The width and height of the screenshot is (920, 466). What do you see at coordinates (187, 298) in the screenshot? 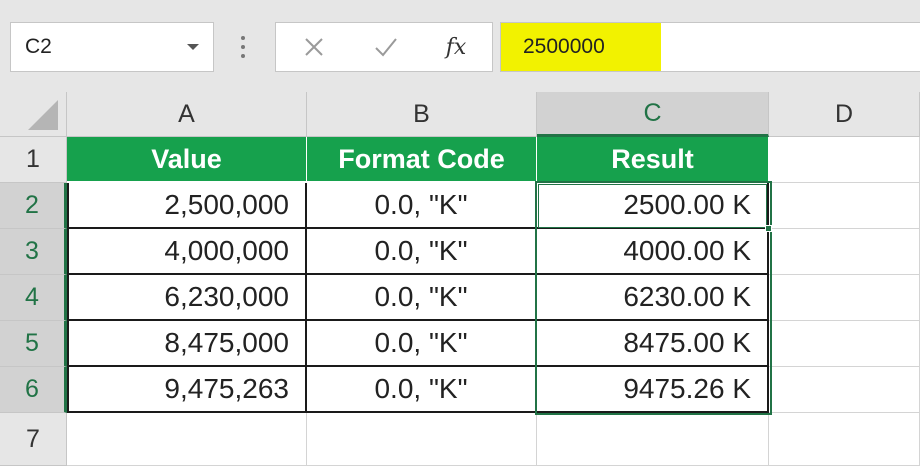
I see `table-cell: 6,230,000` at bounding box center [187, 298].